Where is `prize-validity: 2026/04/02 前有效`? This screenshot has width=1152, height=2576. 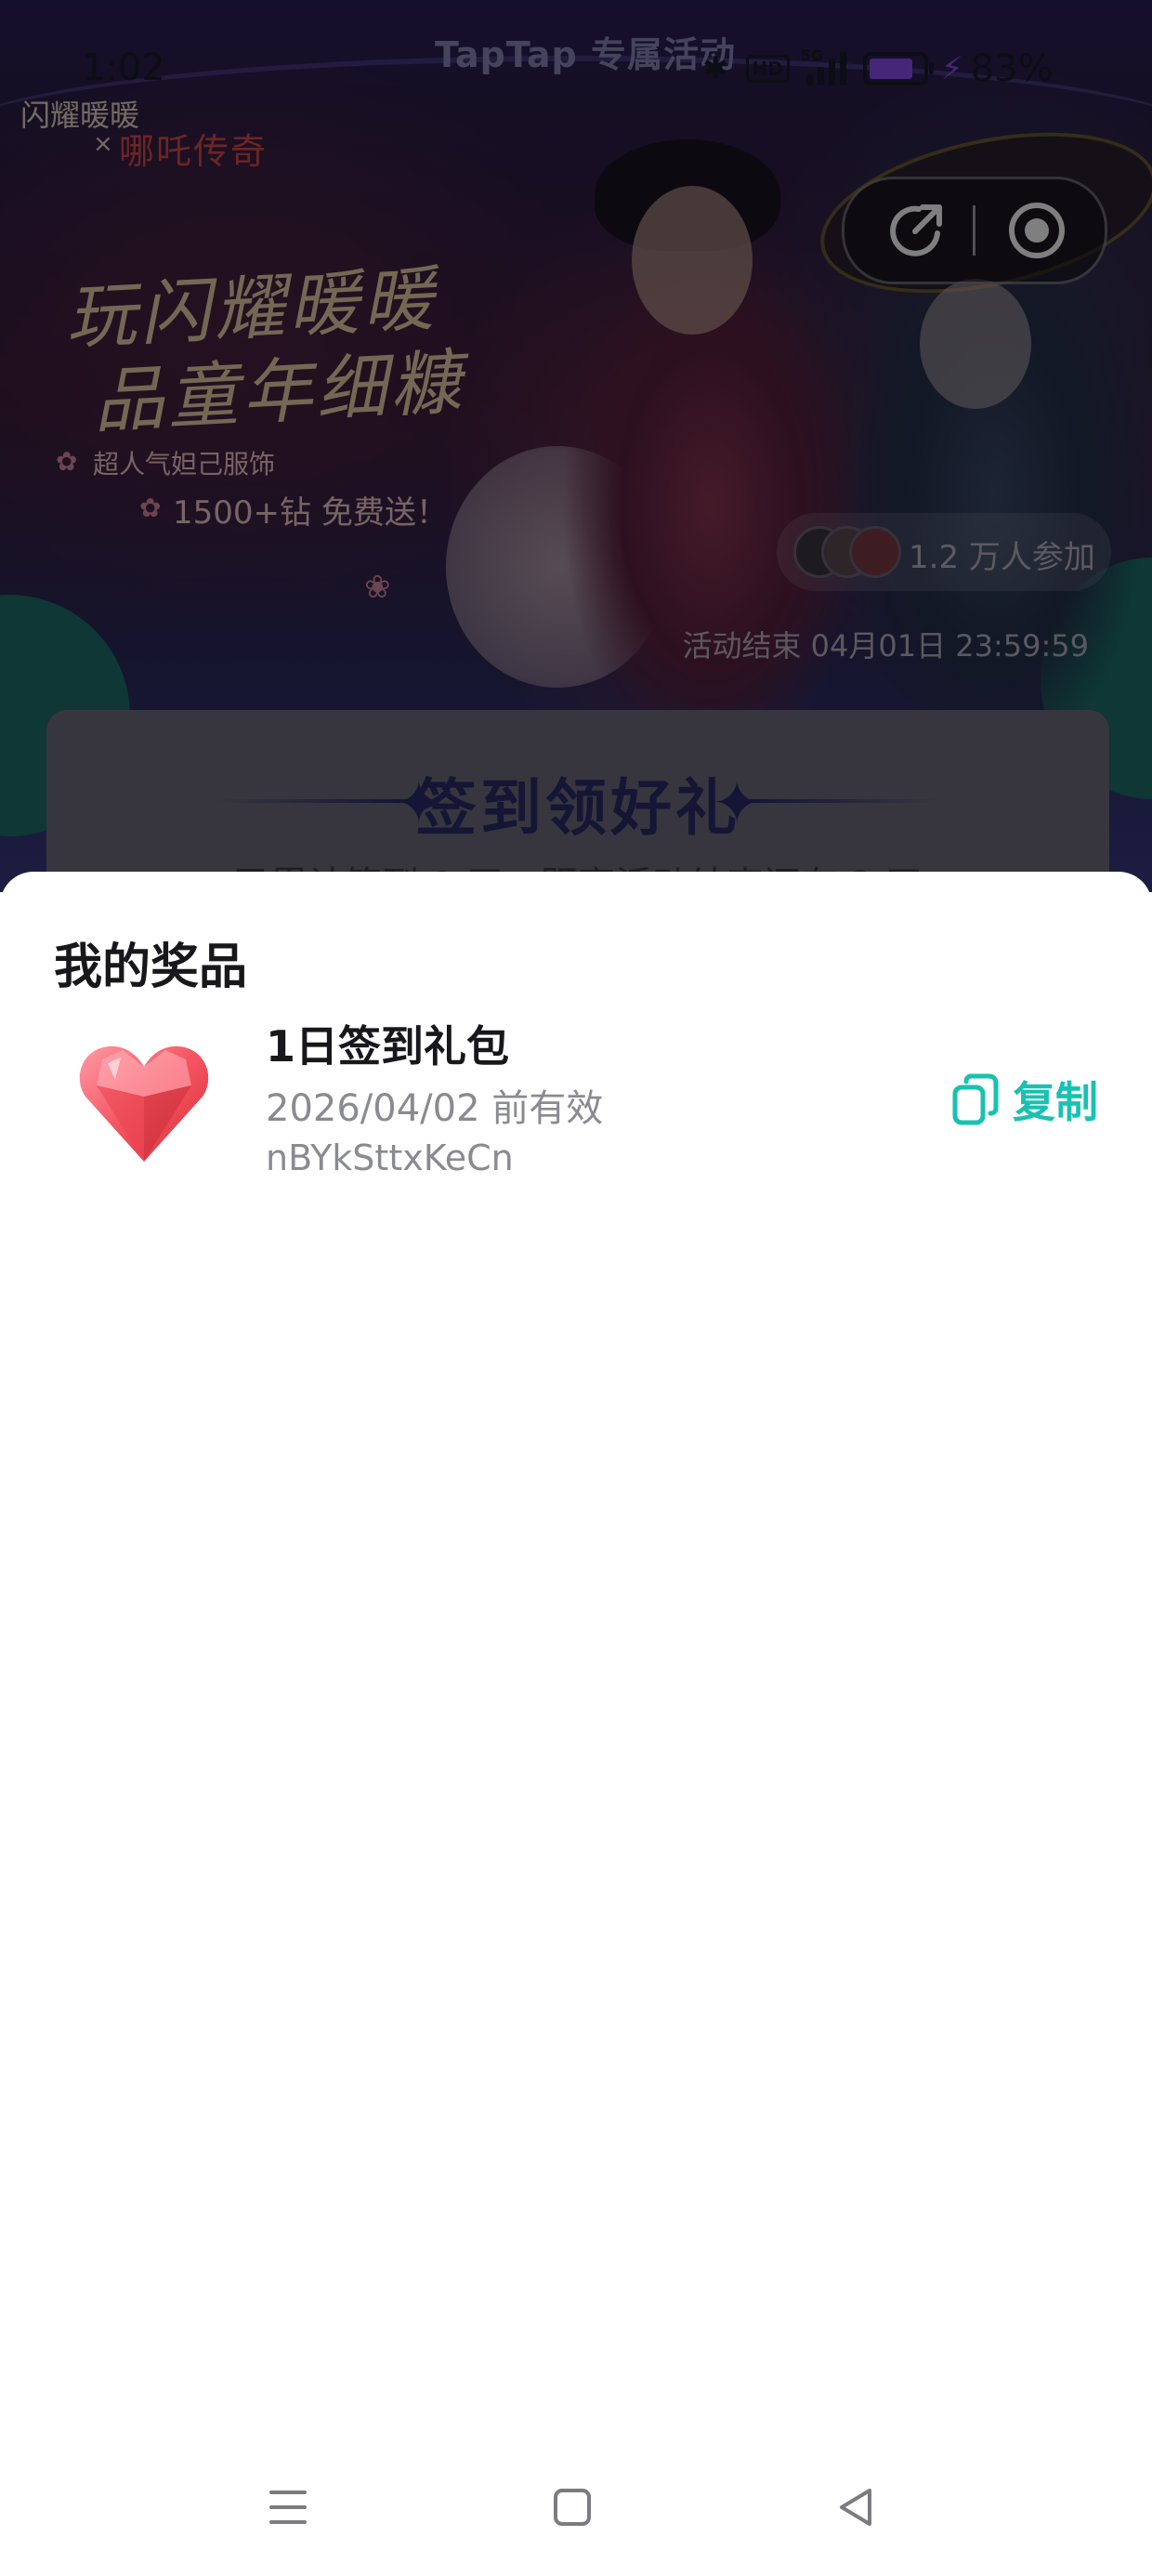 prize-validity: 2026/04/02 前有效 is located at coordinates (435, 1108).